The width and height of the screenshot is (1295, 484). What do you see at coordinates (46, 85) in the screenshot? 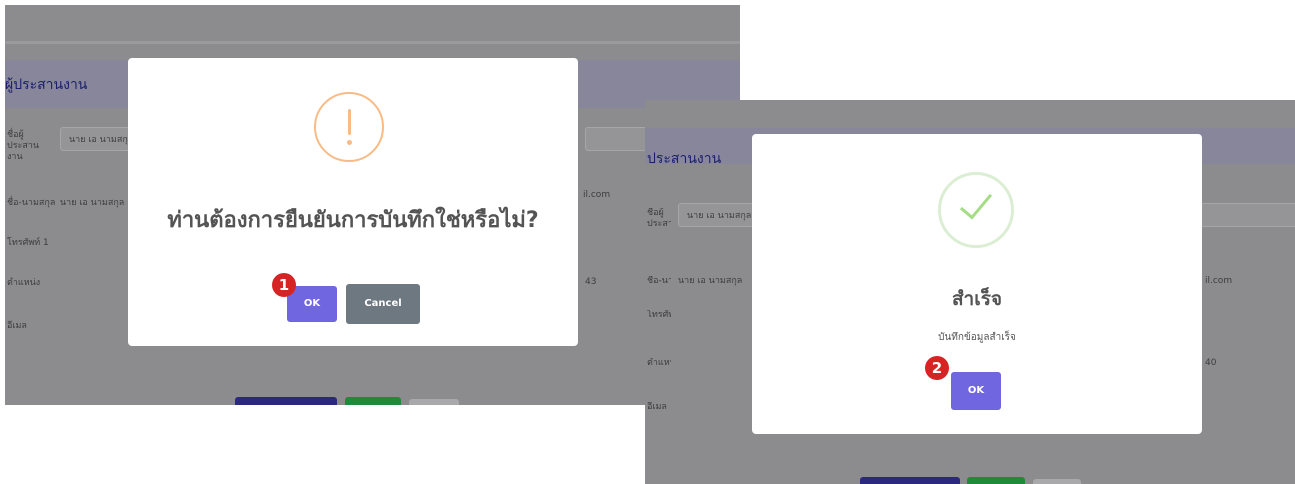
I see `bg-section-title: ผู้ประสานงาน` at bounding box center [46, 85].